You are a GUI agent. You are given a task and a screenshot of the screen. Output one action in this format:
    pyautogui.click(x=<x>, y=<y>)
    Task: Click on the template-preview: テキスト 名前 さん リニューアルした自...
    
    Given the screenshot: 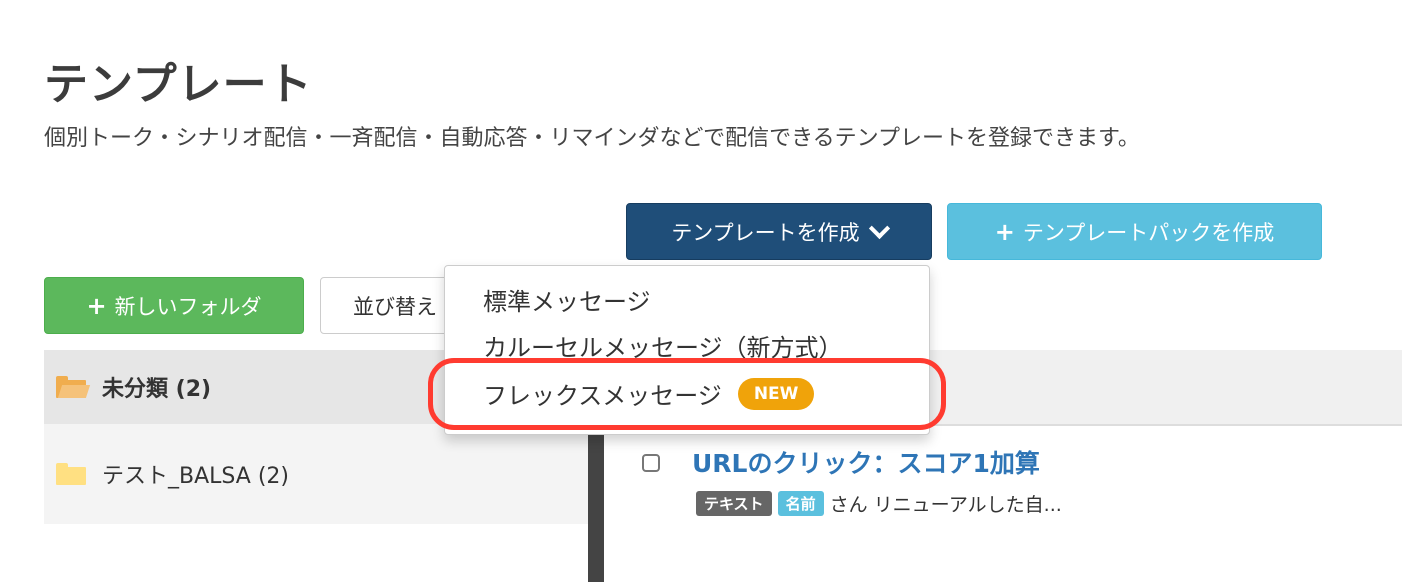 What is the action you would take?
    pyautogui.click(x=879, y=503)
    